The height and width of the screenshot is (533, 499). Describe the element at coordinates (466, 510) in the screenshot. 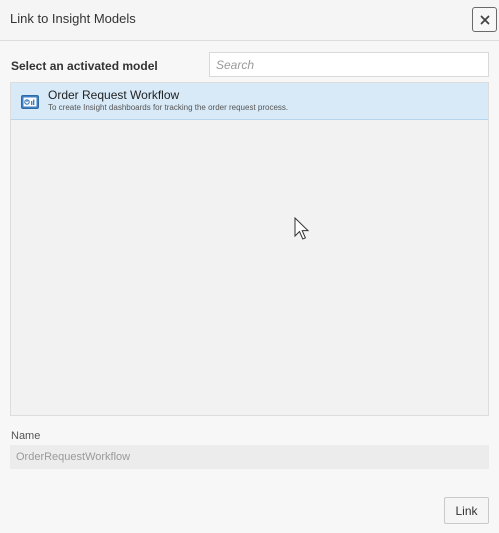

I see `link-button: Link` at that location.